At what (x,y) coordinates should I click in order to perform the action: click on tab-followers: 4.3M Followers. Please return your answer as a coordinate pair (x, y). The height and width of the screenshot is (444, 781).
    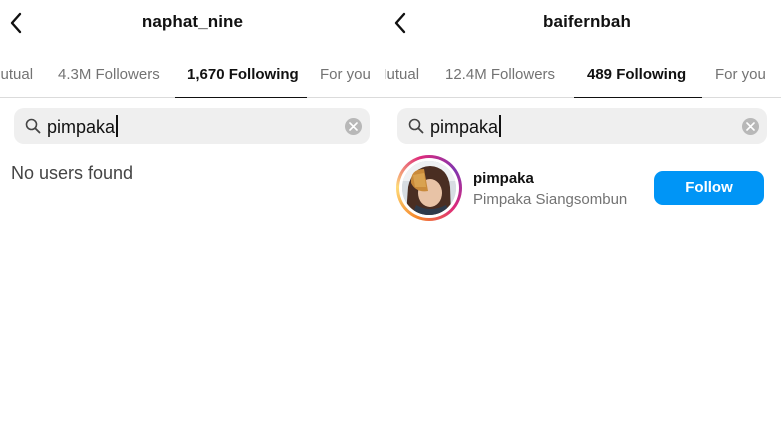
    Looking at the image, I should click on (109, 74).